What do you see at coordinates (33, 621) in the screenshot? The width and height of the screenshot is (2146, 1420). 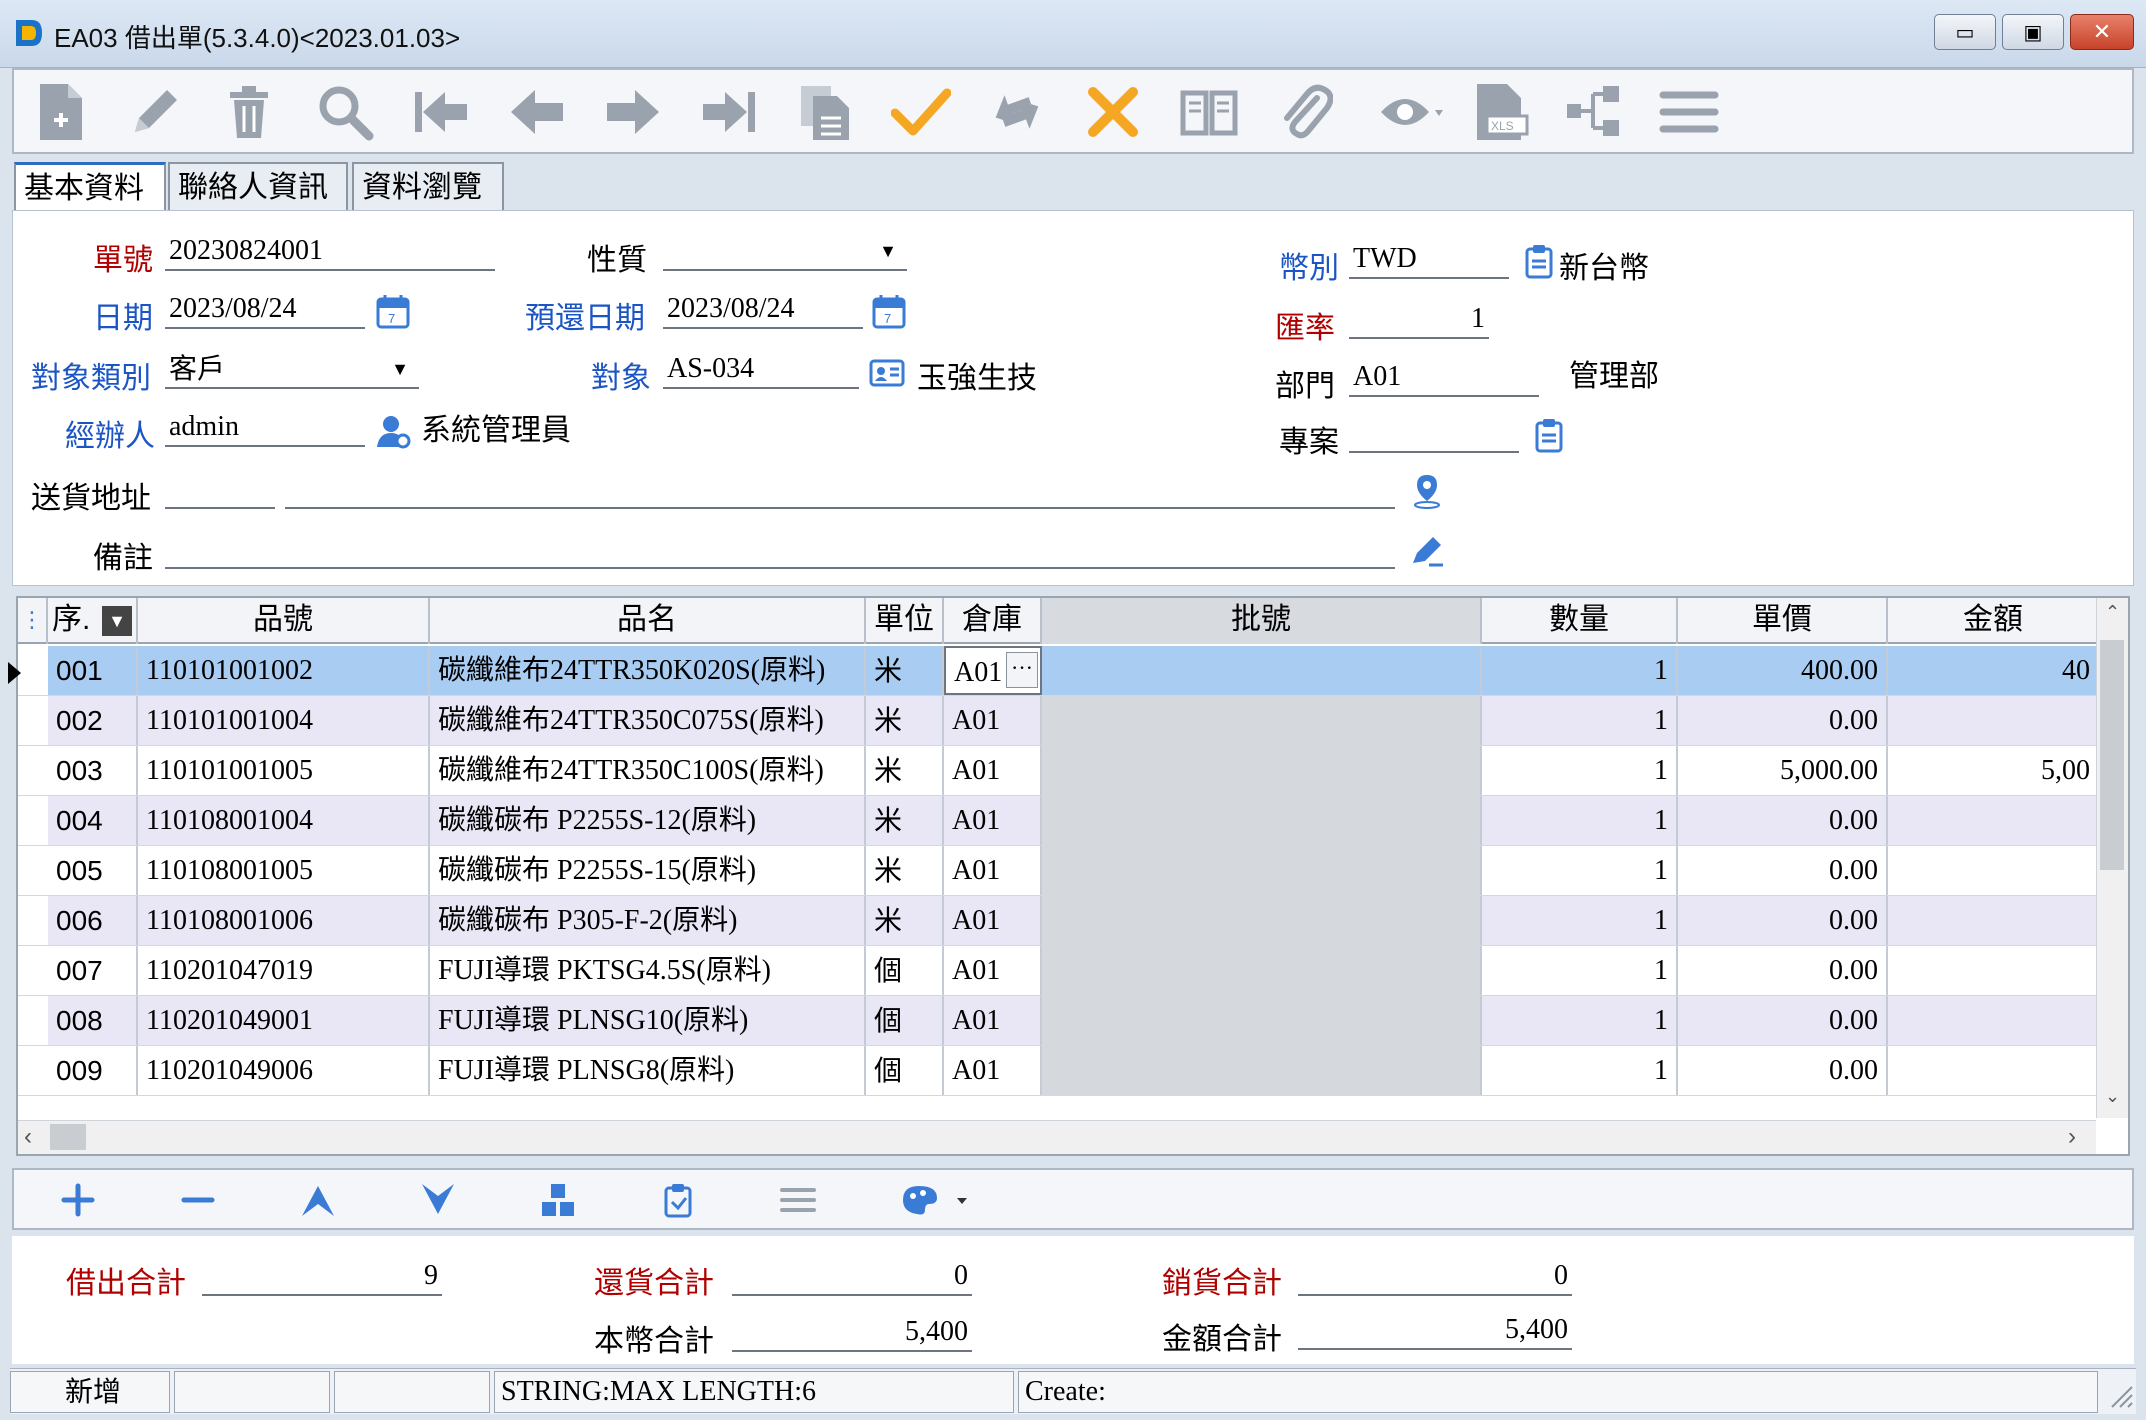 I see `grid-options-icon: ⋮` at bounding box center [33, 621].